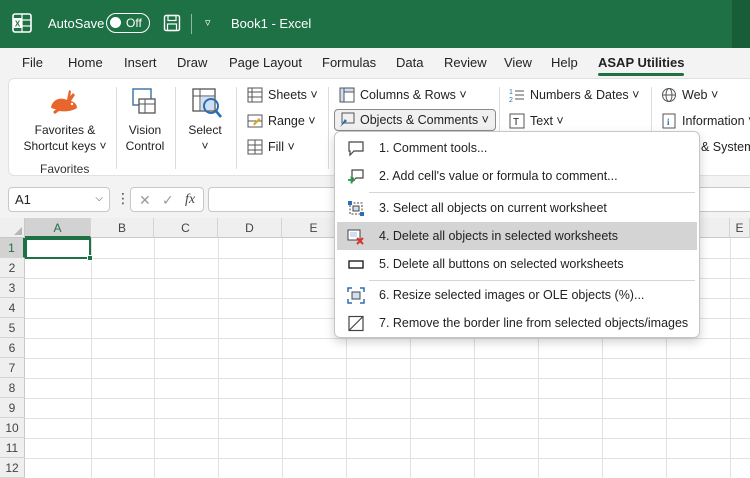 Image resolution: width=750 pixels, height=478 pixels. What do you see at coordinates (76, 23) in the screenshot?
I see `autosave-label: AutoSave` at bounding box center [76, 23].